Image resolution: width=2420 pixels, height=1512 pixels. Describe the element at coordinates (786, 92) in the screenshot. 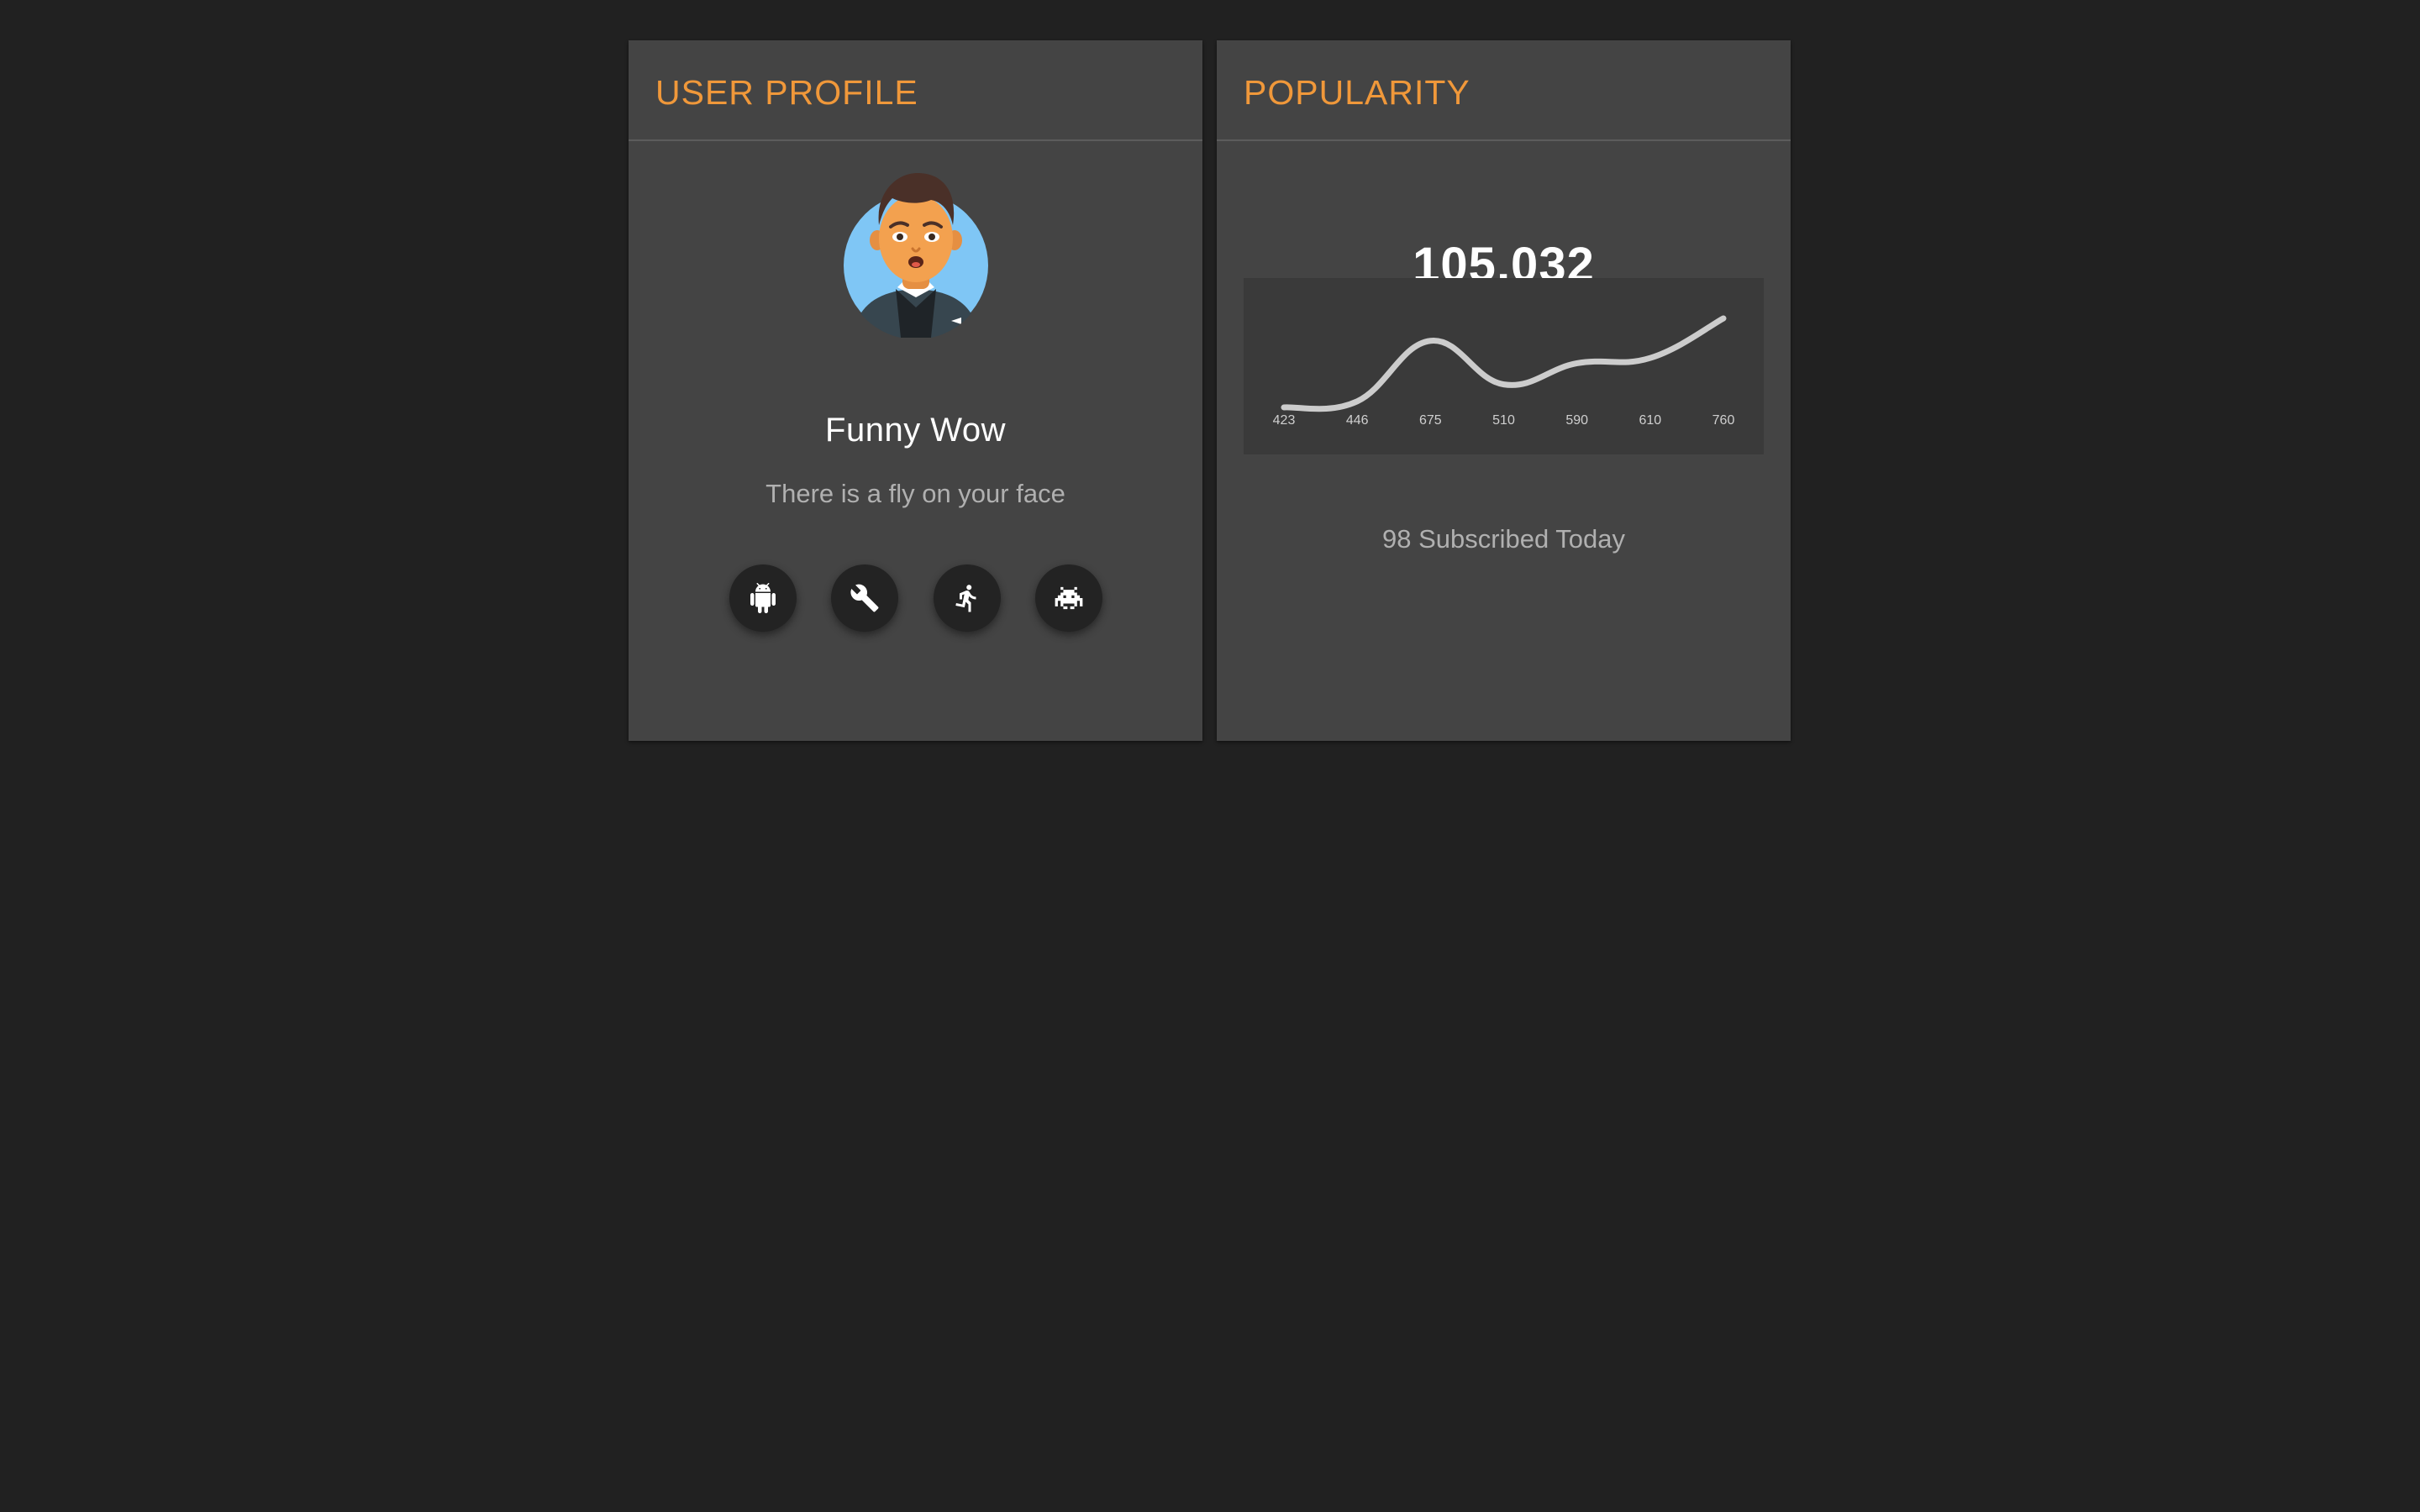

I see `user-profile-title: USER PROFILE` at that location.